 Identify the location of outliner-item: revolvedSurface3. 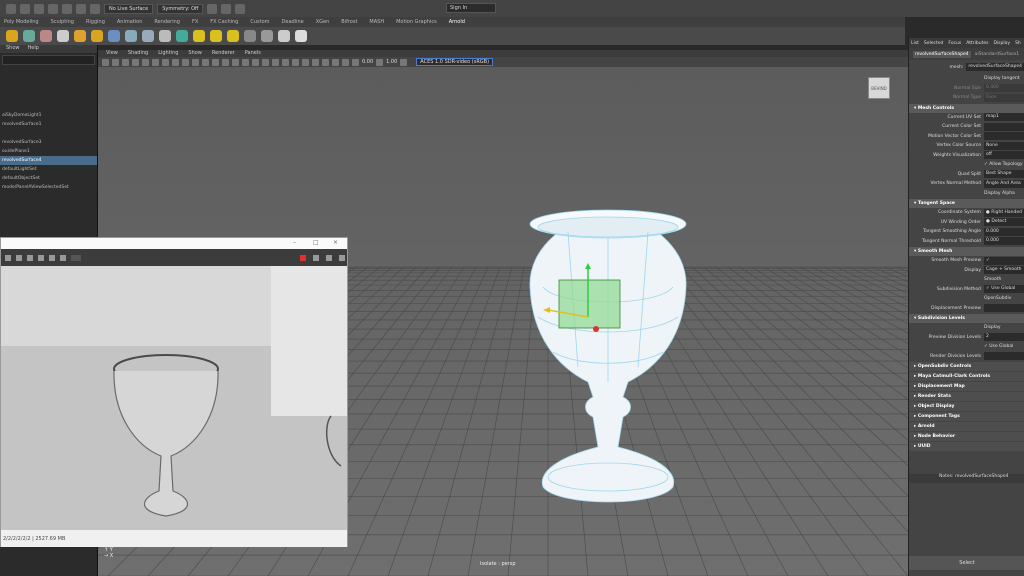
(48, 142).